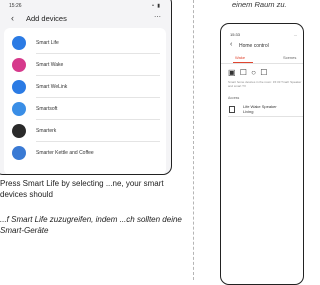  Describe the element at coordinates (157, 17) in the screenshot. I see `more-icon: ⋯` at that location.